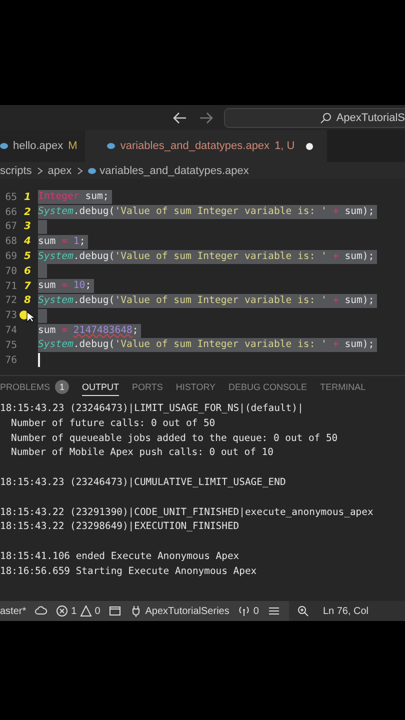 This screenshot has width=405, height=720. I want to click on annotation-mark: 5, so click(27, 256).